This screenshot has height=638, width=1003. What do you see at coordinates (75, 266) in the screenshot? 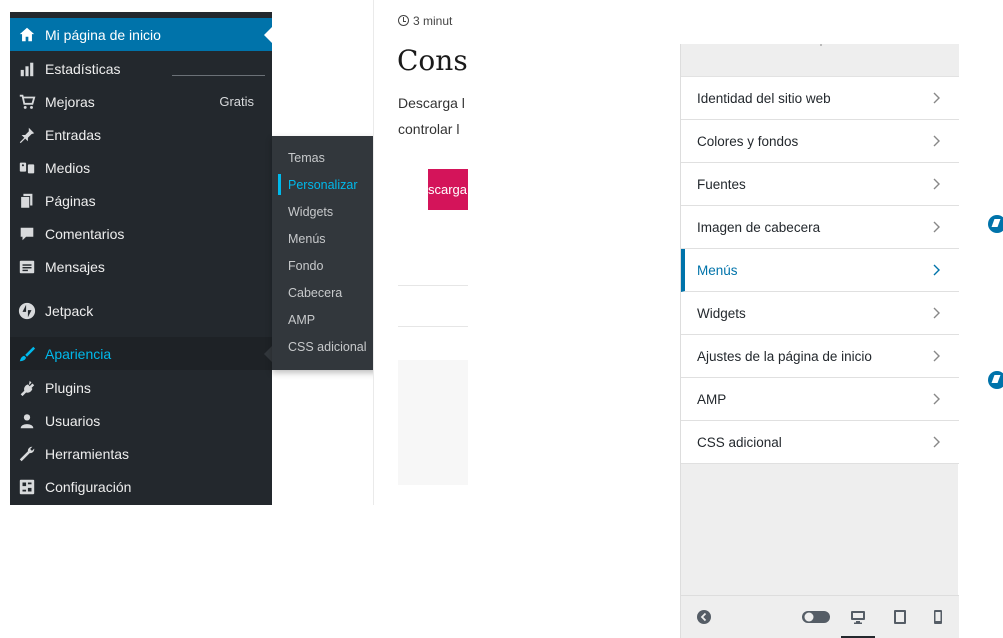
I see `sidebar-item-label: Mensajes` at bounding box center [75, 266].